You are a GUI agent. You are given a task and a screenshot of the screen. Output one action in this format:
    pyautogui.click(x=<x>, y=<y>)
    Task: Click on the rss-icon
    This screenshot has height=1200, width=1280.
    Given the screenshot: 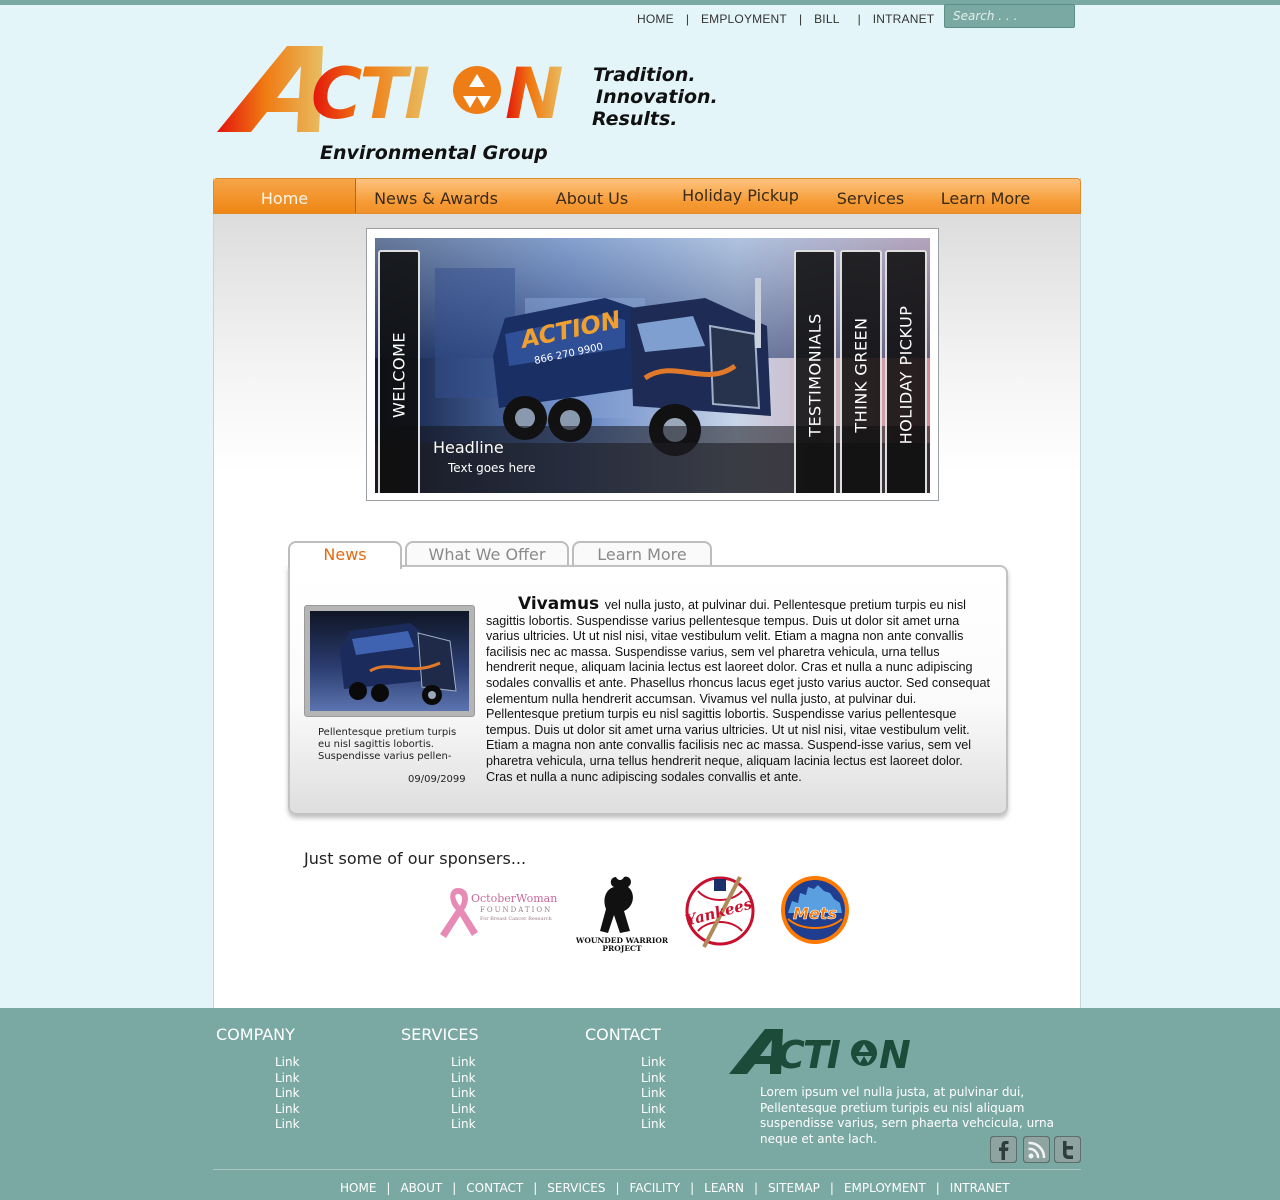 What is the action you would take?
    pyautogui.click(x=1036, y=1149)
    